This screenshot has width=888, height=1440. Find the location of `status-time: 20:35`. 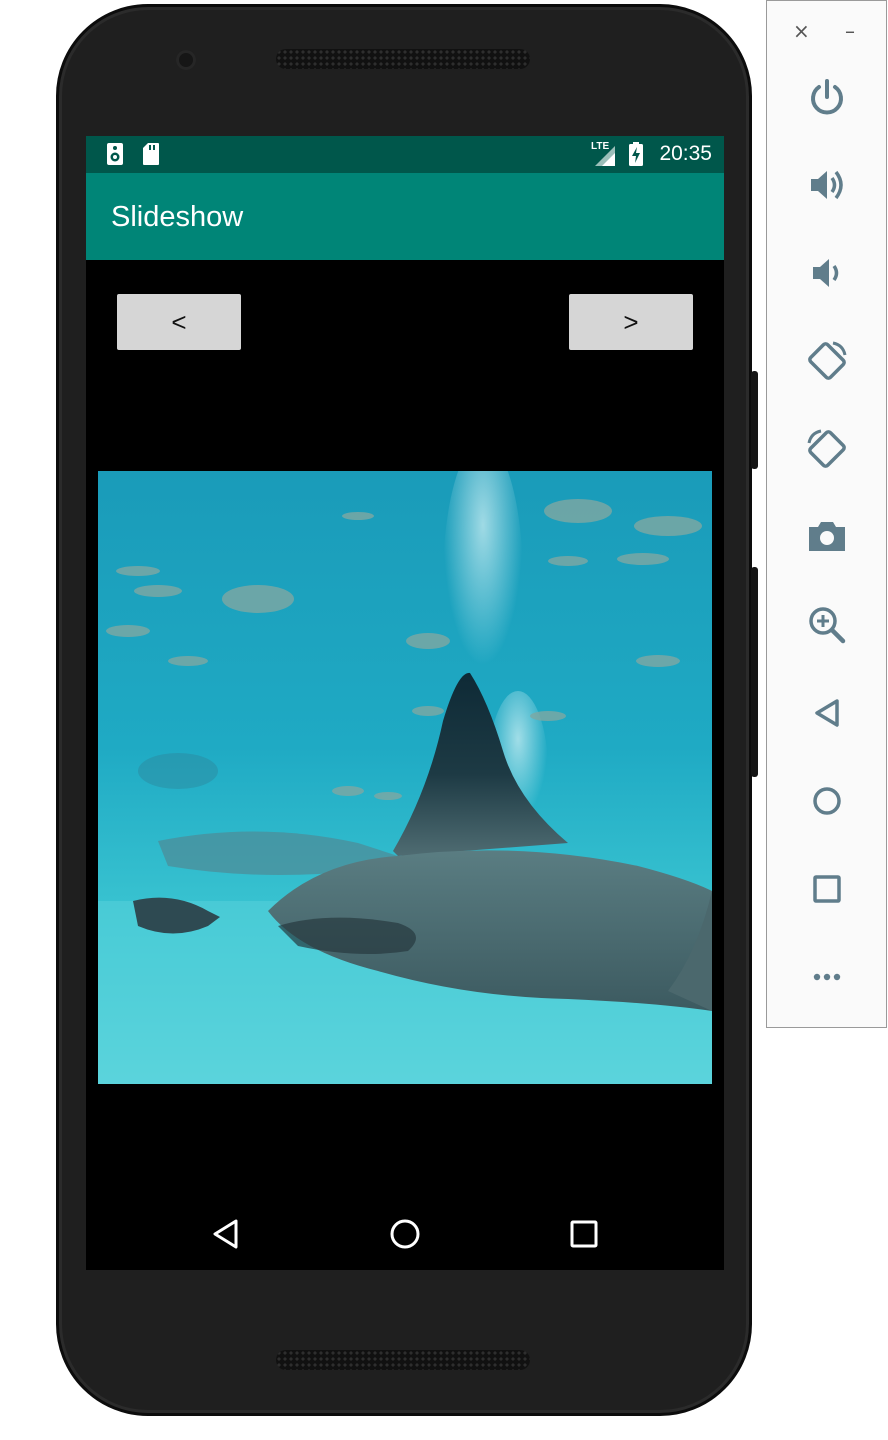

status-time: 20:35 is located at coordinates (685, 153).